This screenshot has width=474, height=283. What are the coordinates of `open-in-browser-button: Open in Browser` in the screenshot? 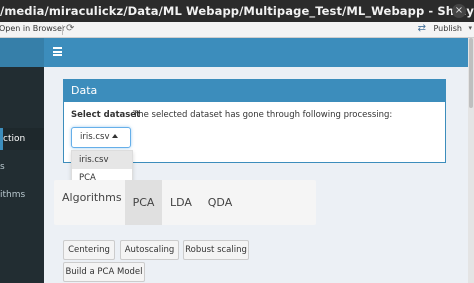 It's located at (32, 28).